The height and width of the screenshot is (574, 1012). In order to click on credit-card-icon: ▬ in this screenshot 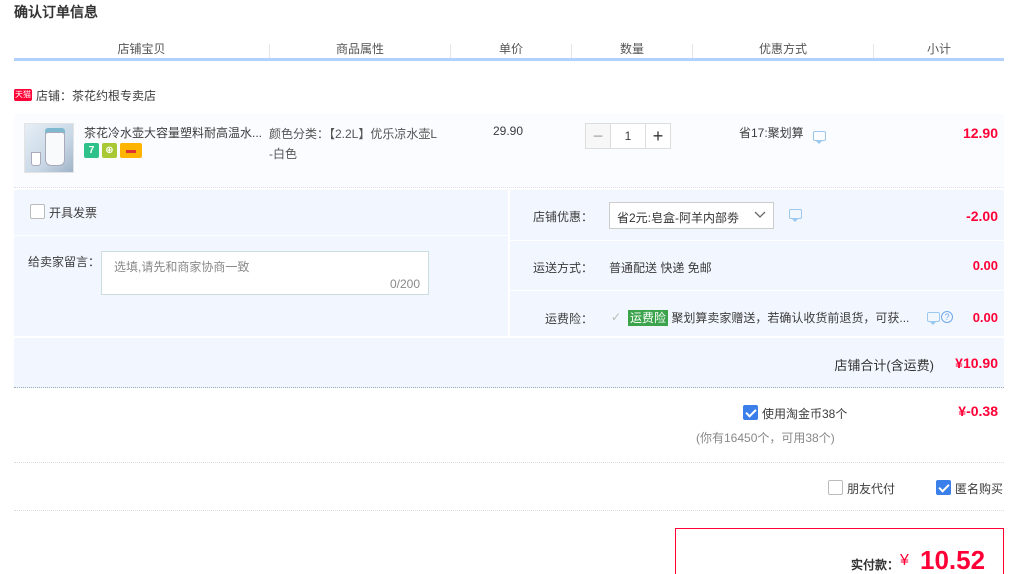, I will do `click(131, 150)`.